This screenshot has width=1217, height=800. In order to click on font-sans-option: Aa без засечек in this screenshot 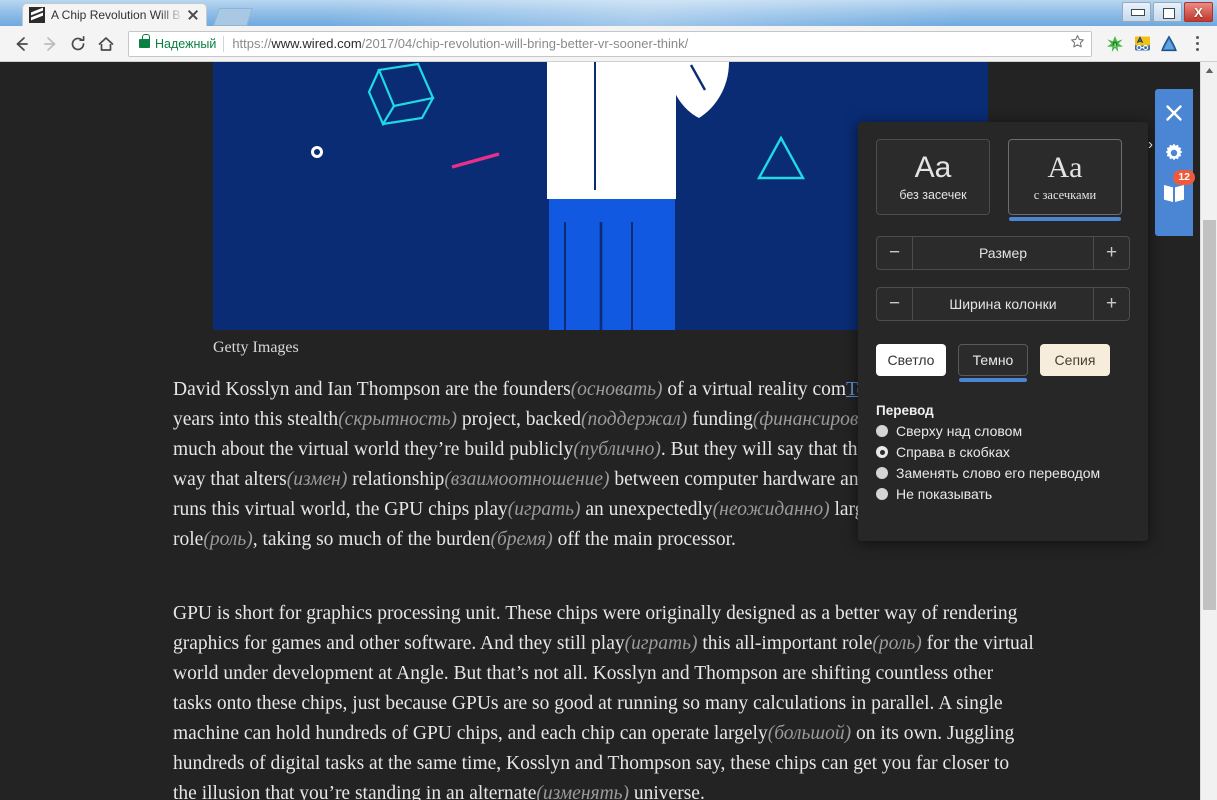, I will do `click(933, 177)`.